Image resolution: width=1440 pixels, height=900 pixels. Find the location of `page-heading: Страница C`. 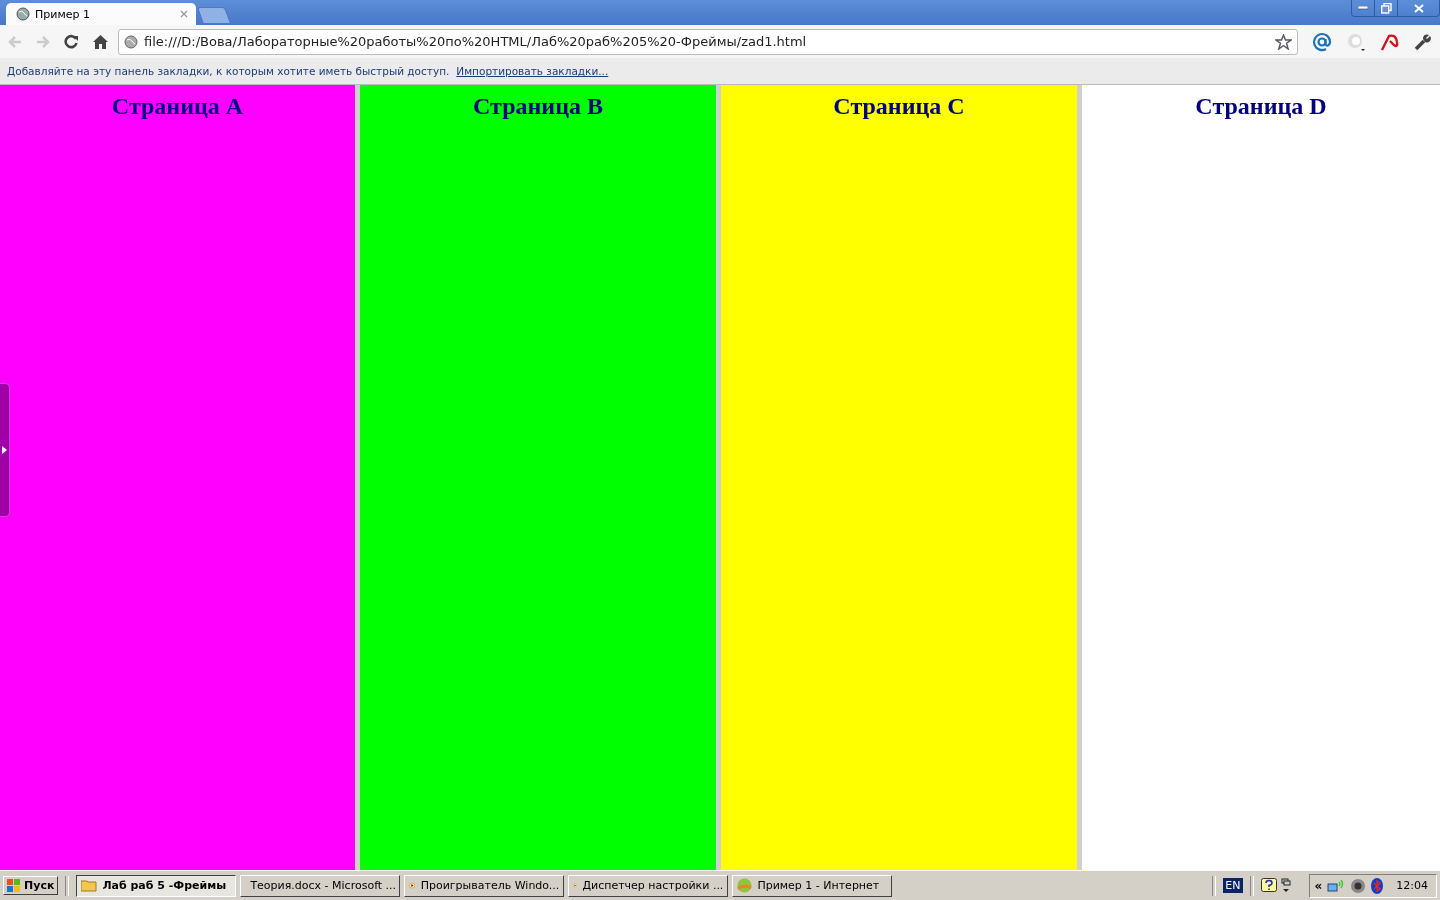

page-heading: Страница C is located at coordinates (899, 106).